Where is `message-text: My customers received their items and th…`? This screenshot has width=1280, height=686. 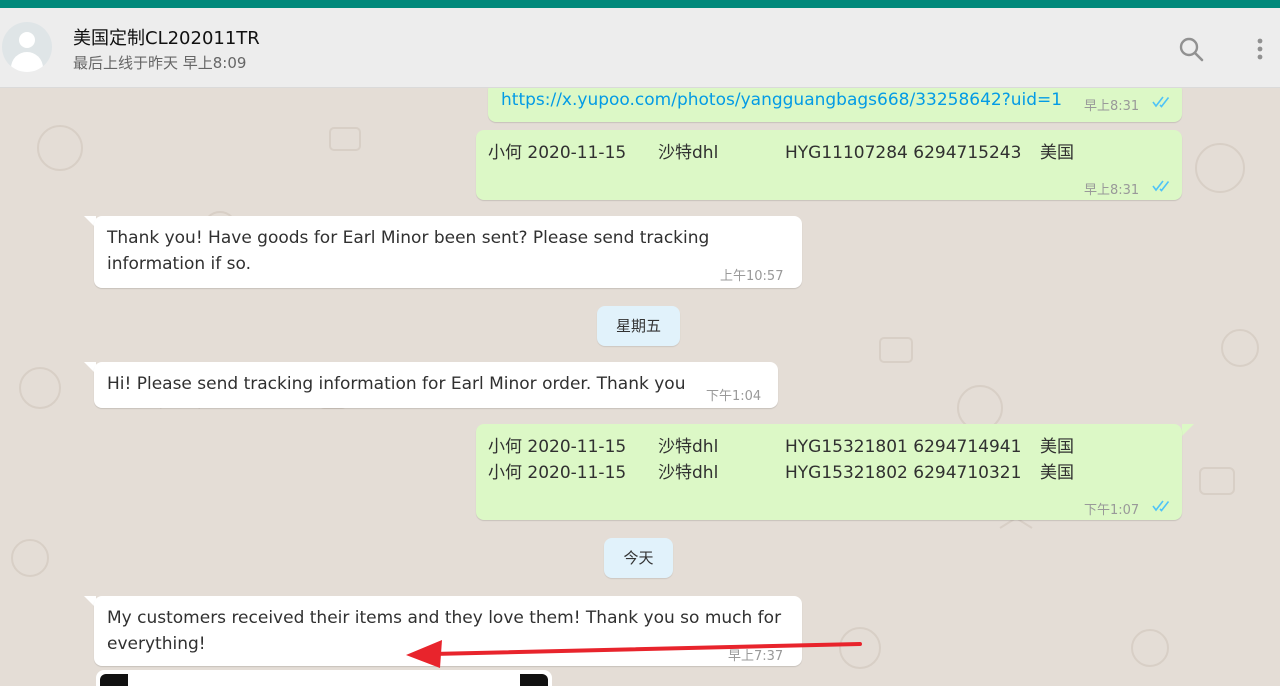 message-text: My customers received their items and th… is located at coordinates (444, 631).